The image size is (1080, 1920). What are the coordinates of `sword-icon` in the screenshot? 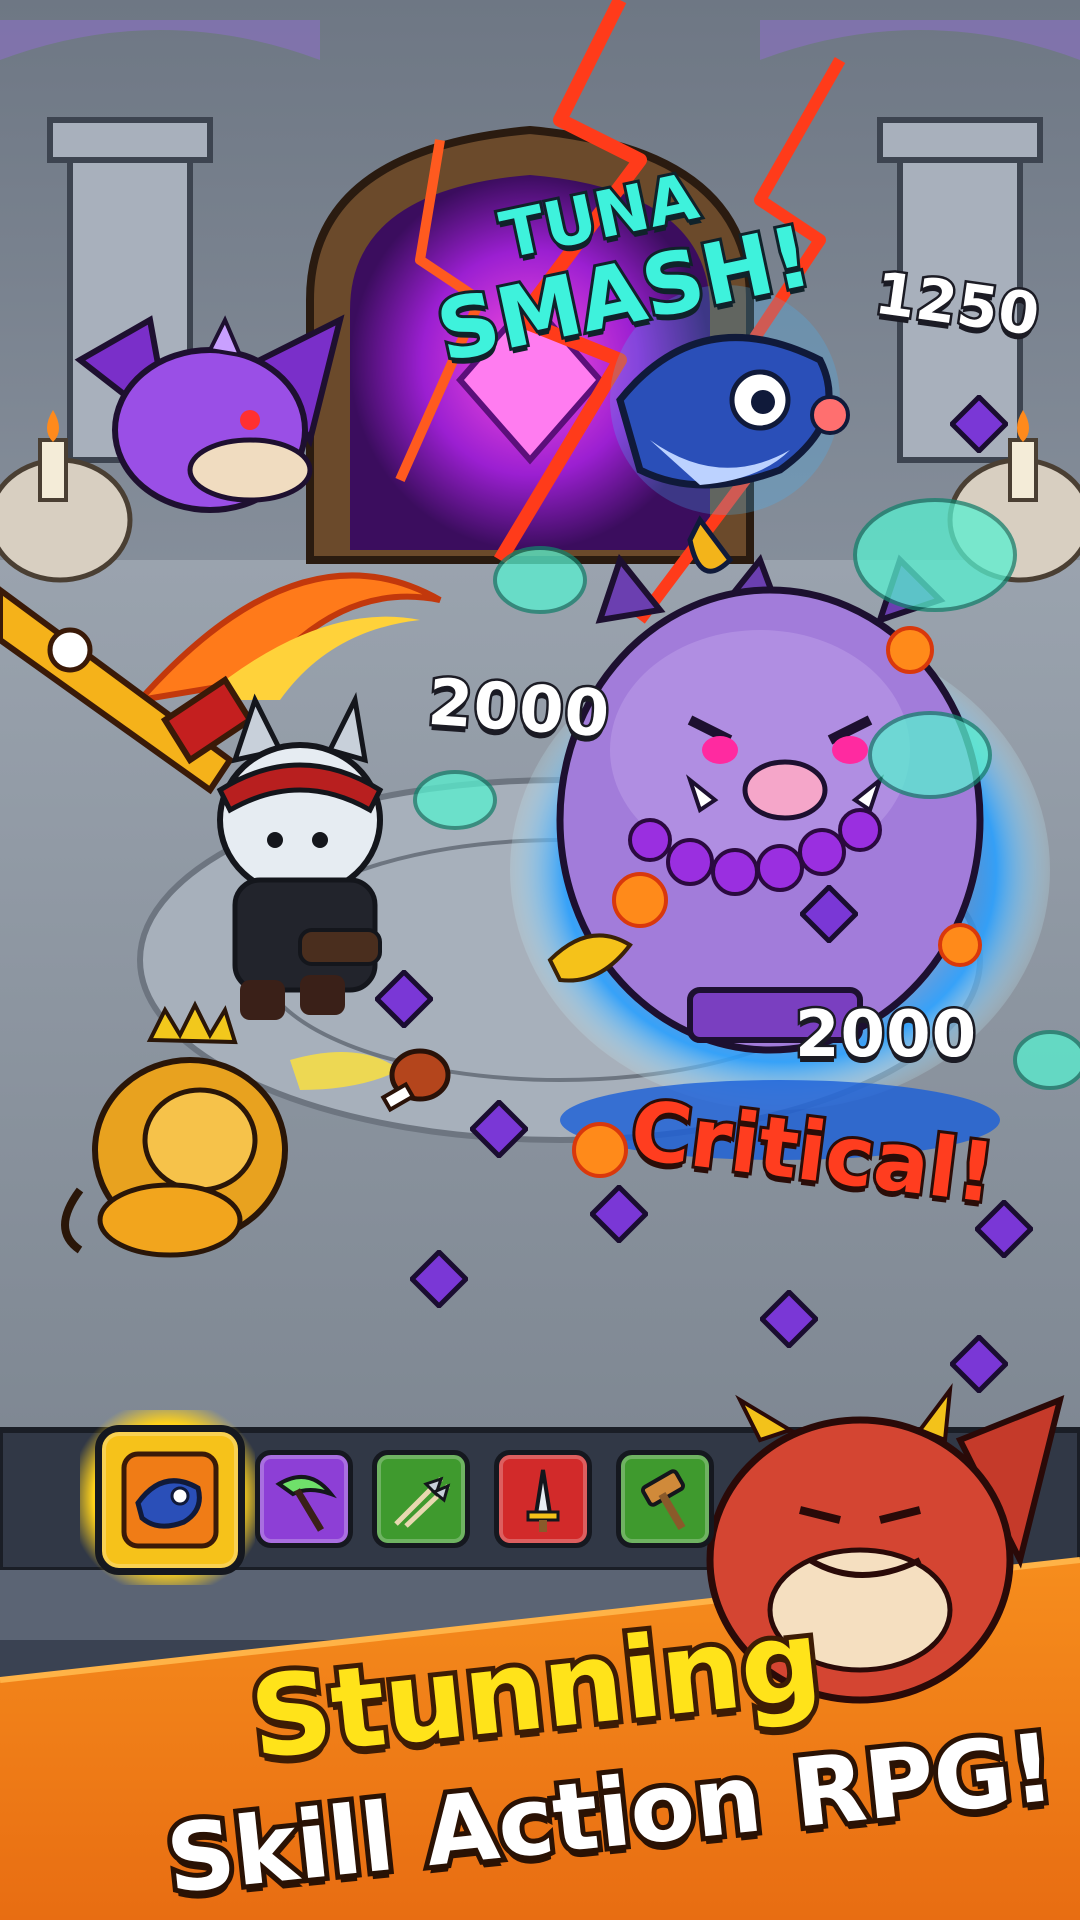 It's located at (543, 1500).